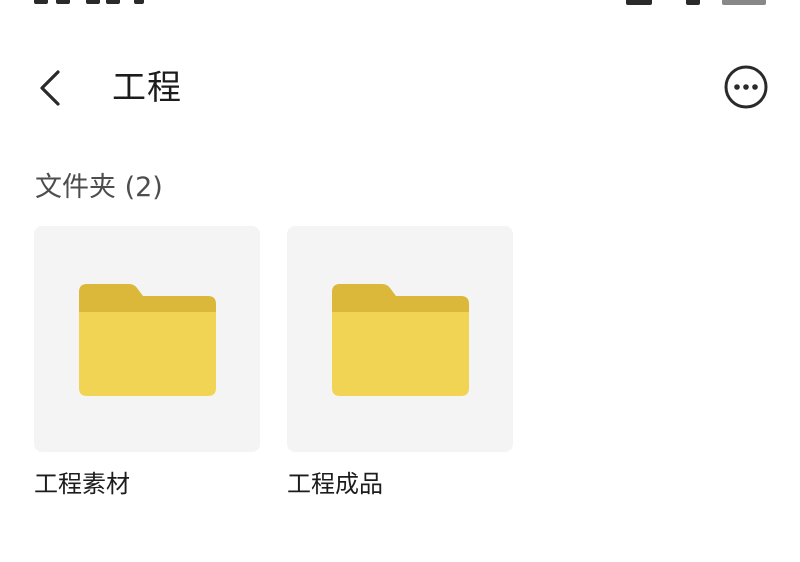 The width and height of the screenshot is (800, 562). I want to click on status-bar, so click(400, 4).